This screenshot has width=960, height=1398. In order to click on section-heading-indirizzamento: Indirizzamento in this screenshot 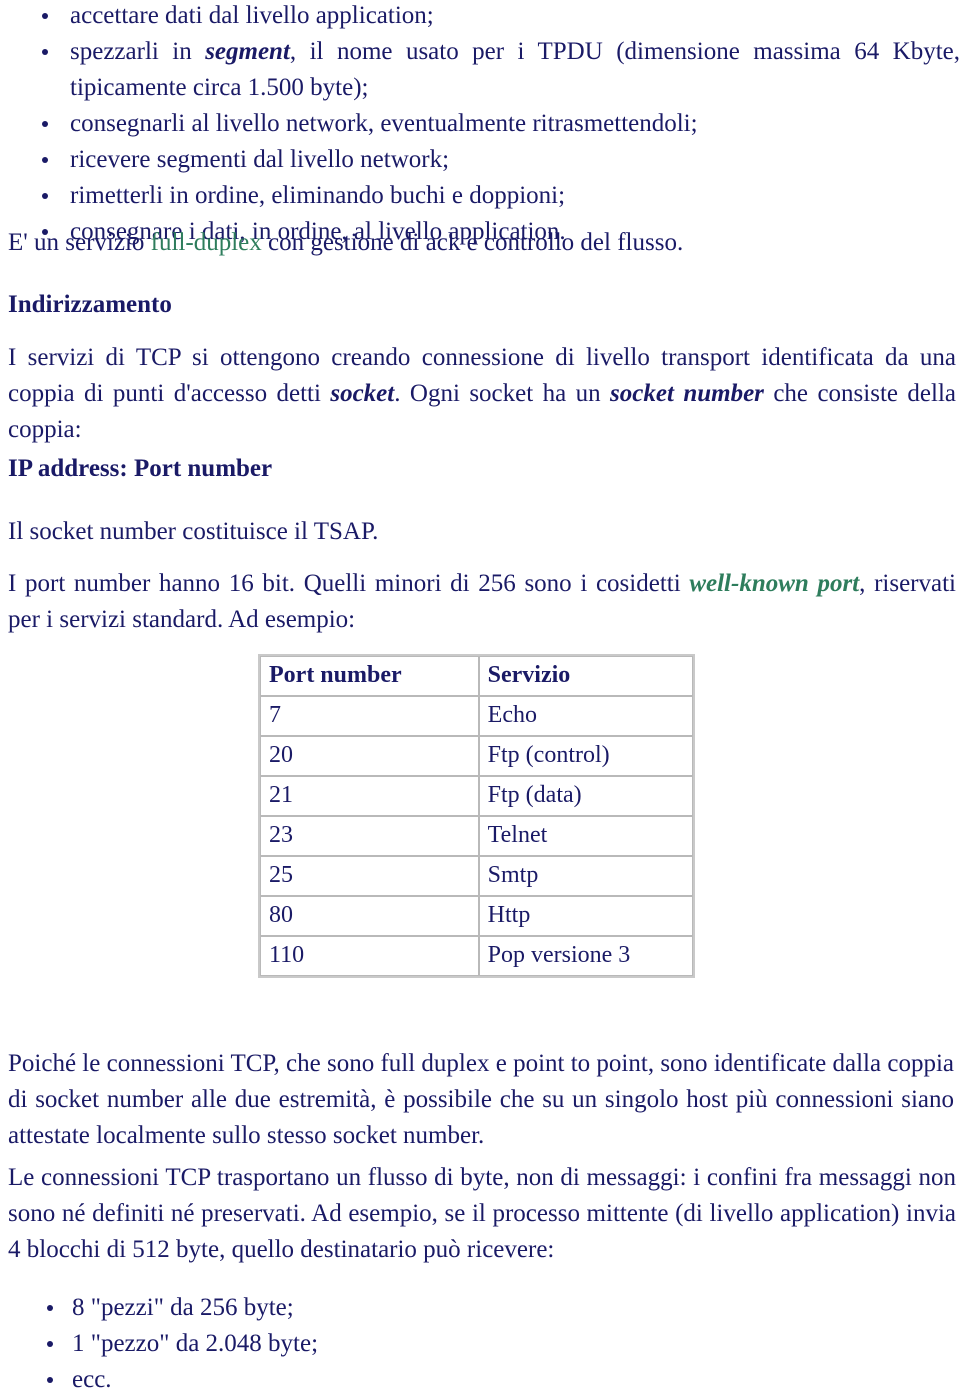, I will do `click(90, 304)`.